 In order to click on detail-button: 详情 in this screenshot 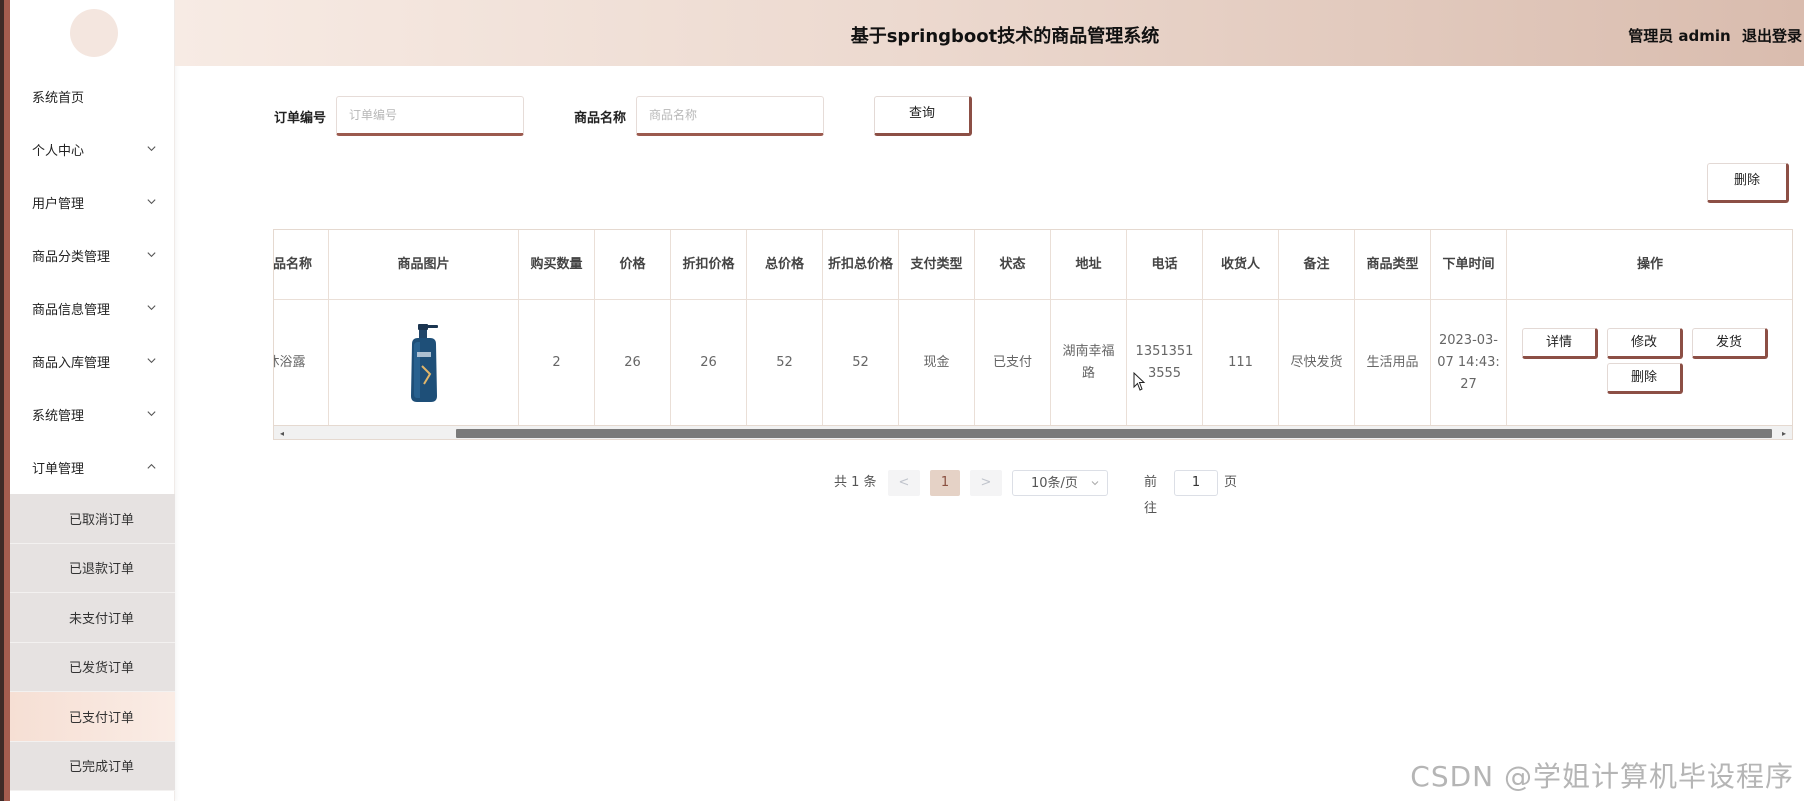, I will do `click(1560, 343)`.